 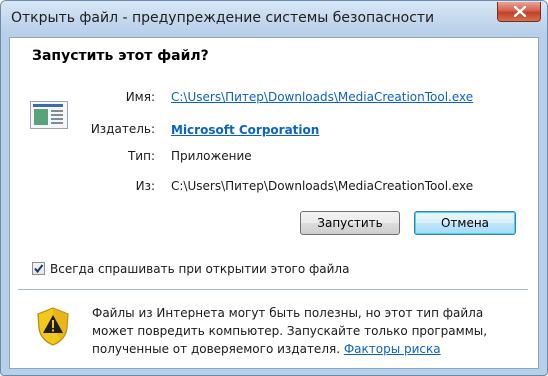 What do you see at coordinates (392, 349) in the screenshot?
I see `risk-factors-link: Факторы риска` at bounding box center [392, 349].